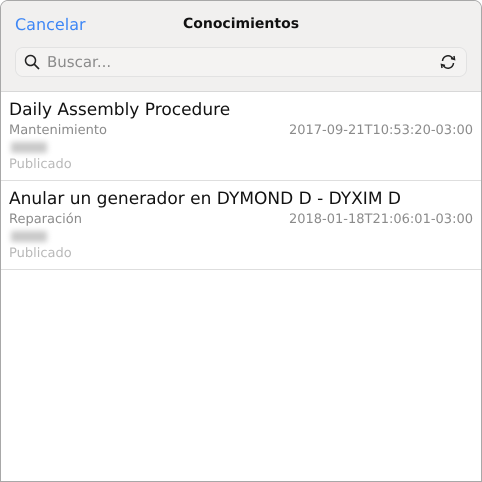 The width and height of the screenshot is (482, 482). I want to click on window-title: Conocimientos, so click(241, 24).